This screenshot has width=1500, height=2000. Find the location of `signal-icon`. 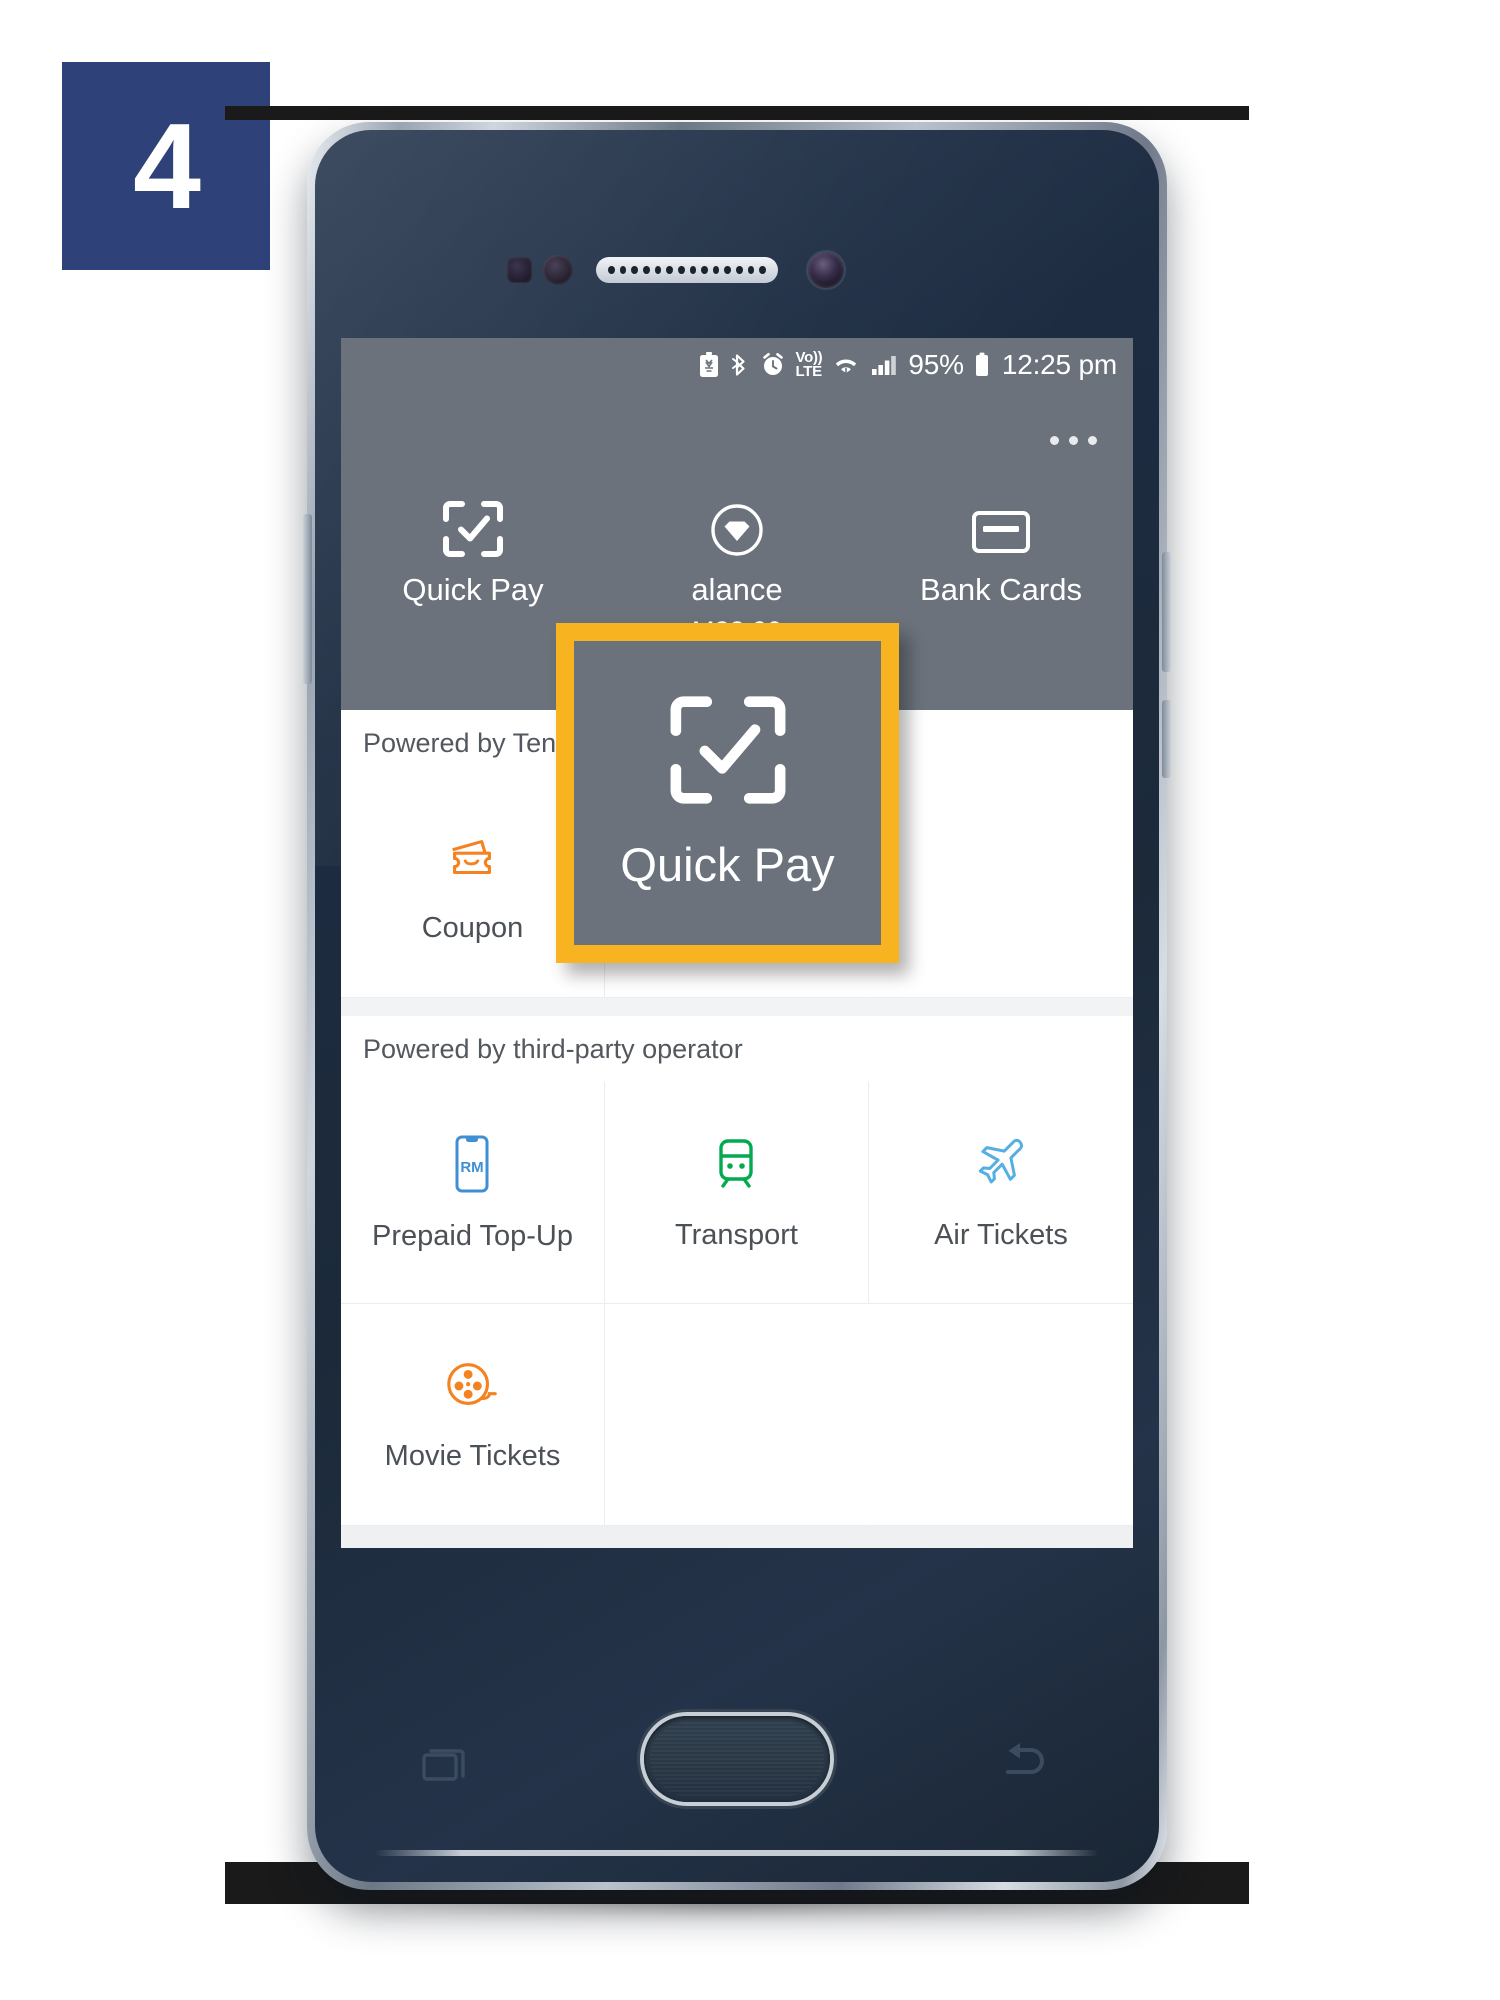

signal-icon is located at coordinates (884, 365).